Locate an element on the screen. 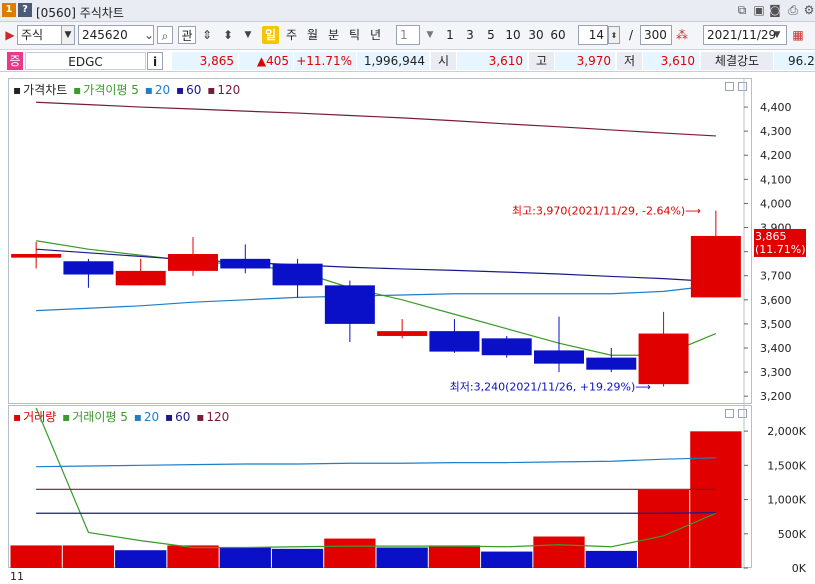  y-tick-label: 1,000K is located at coordinates (786, 500).